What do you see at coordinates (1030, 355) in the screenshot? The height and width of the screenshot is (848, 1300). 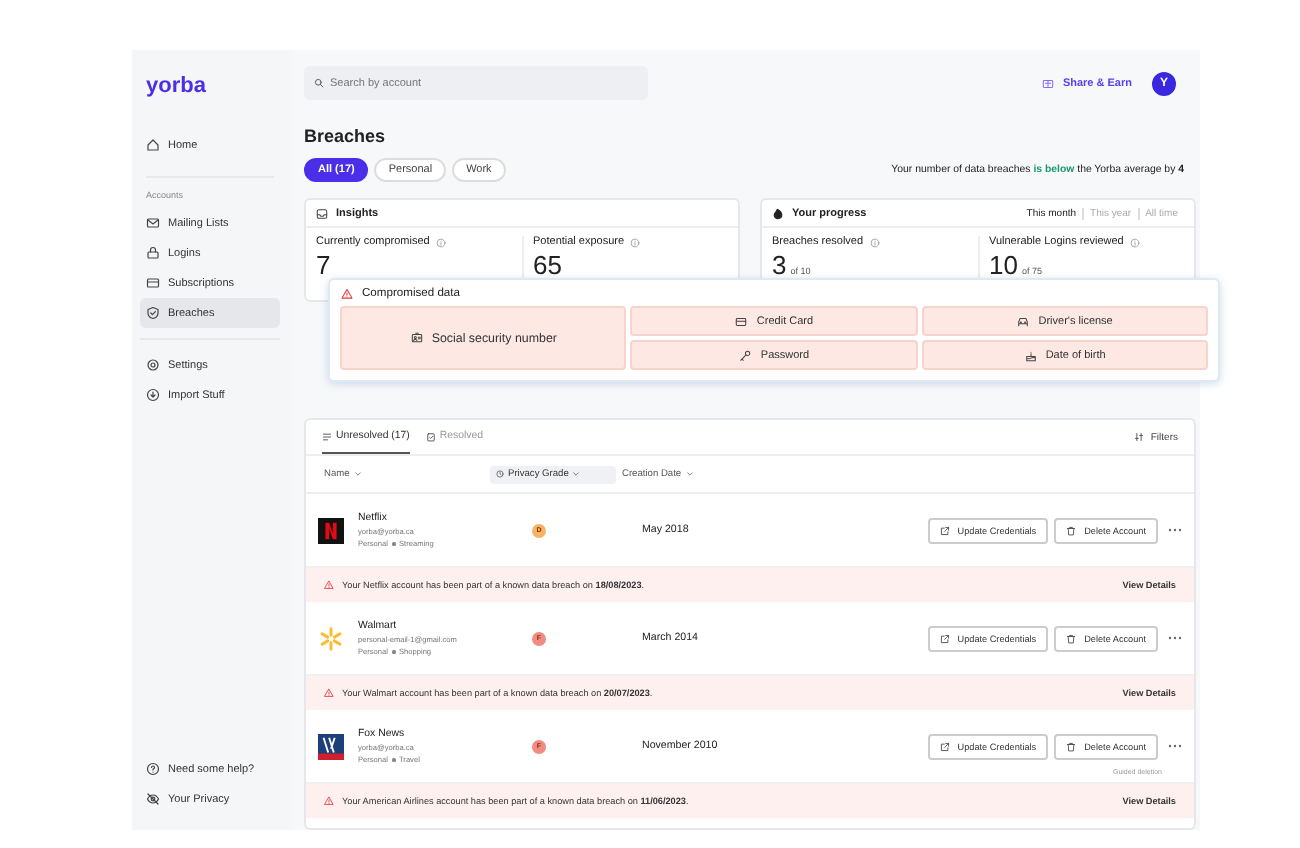 I see `cake-icon` at bounding box center [1030, 355].